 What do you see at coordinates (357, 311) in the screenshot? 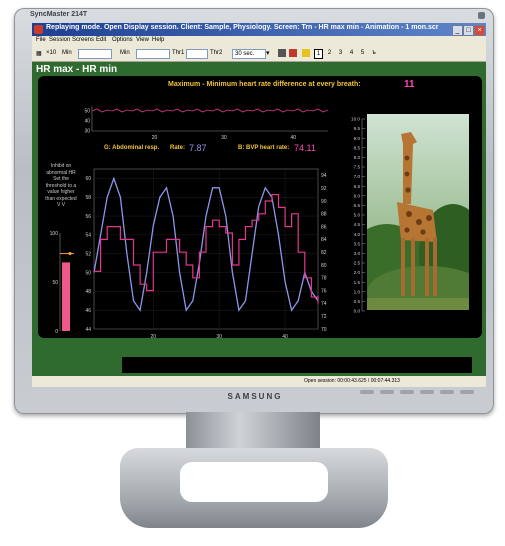
I see `scale-tick-label: 0.0` at bounding box center [357, 311].